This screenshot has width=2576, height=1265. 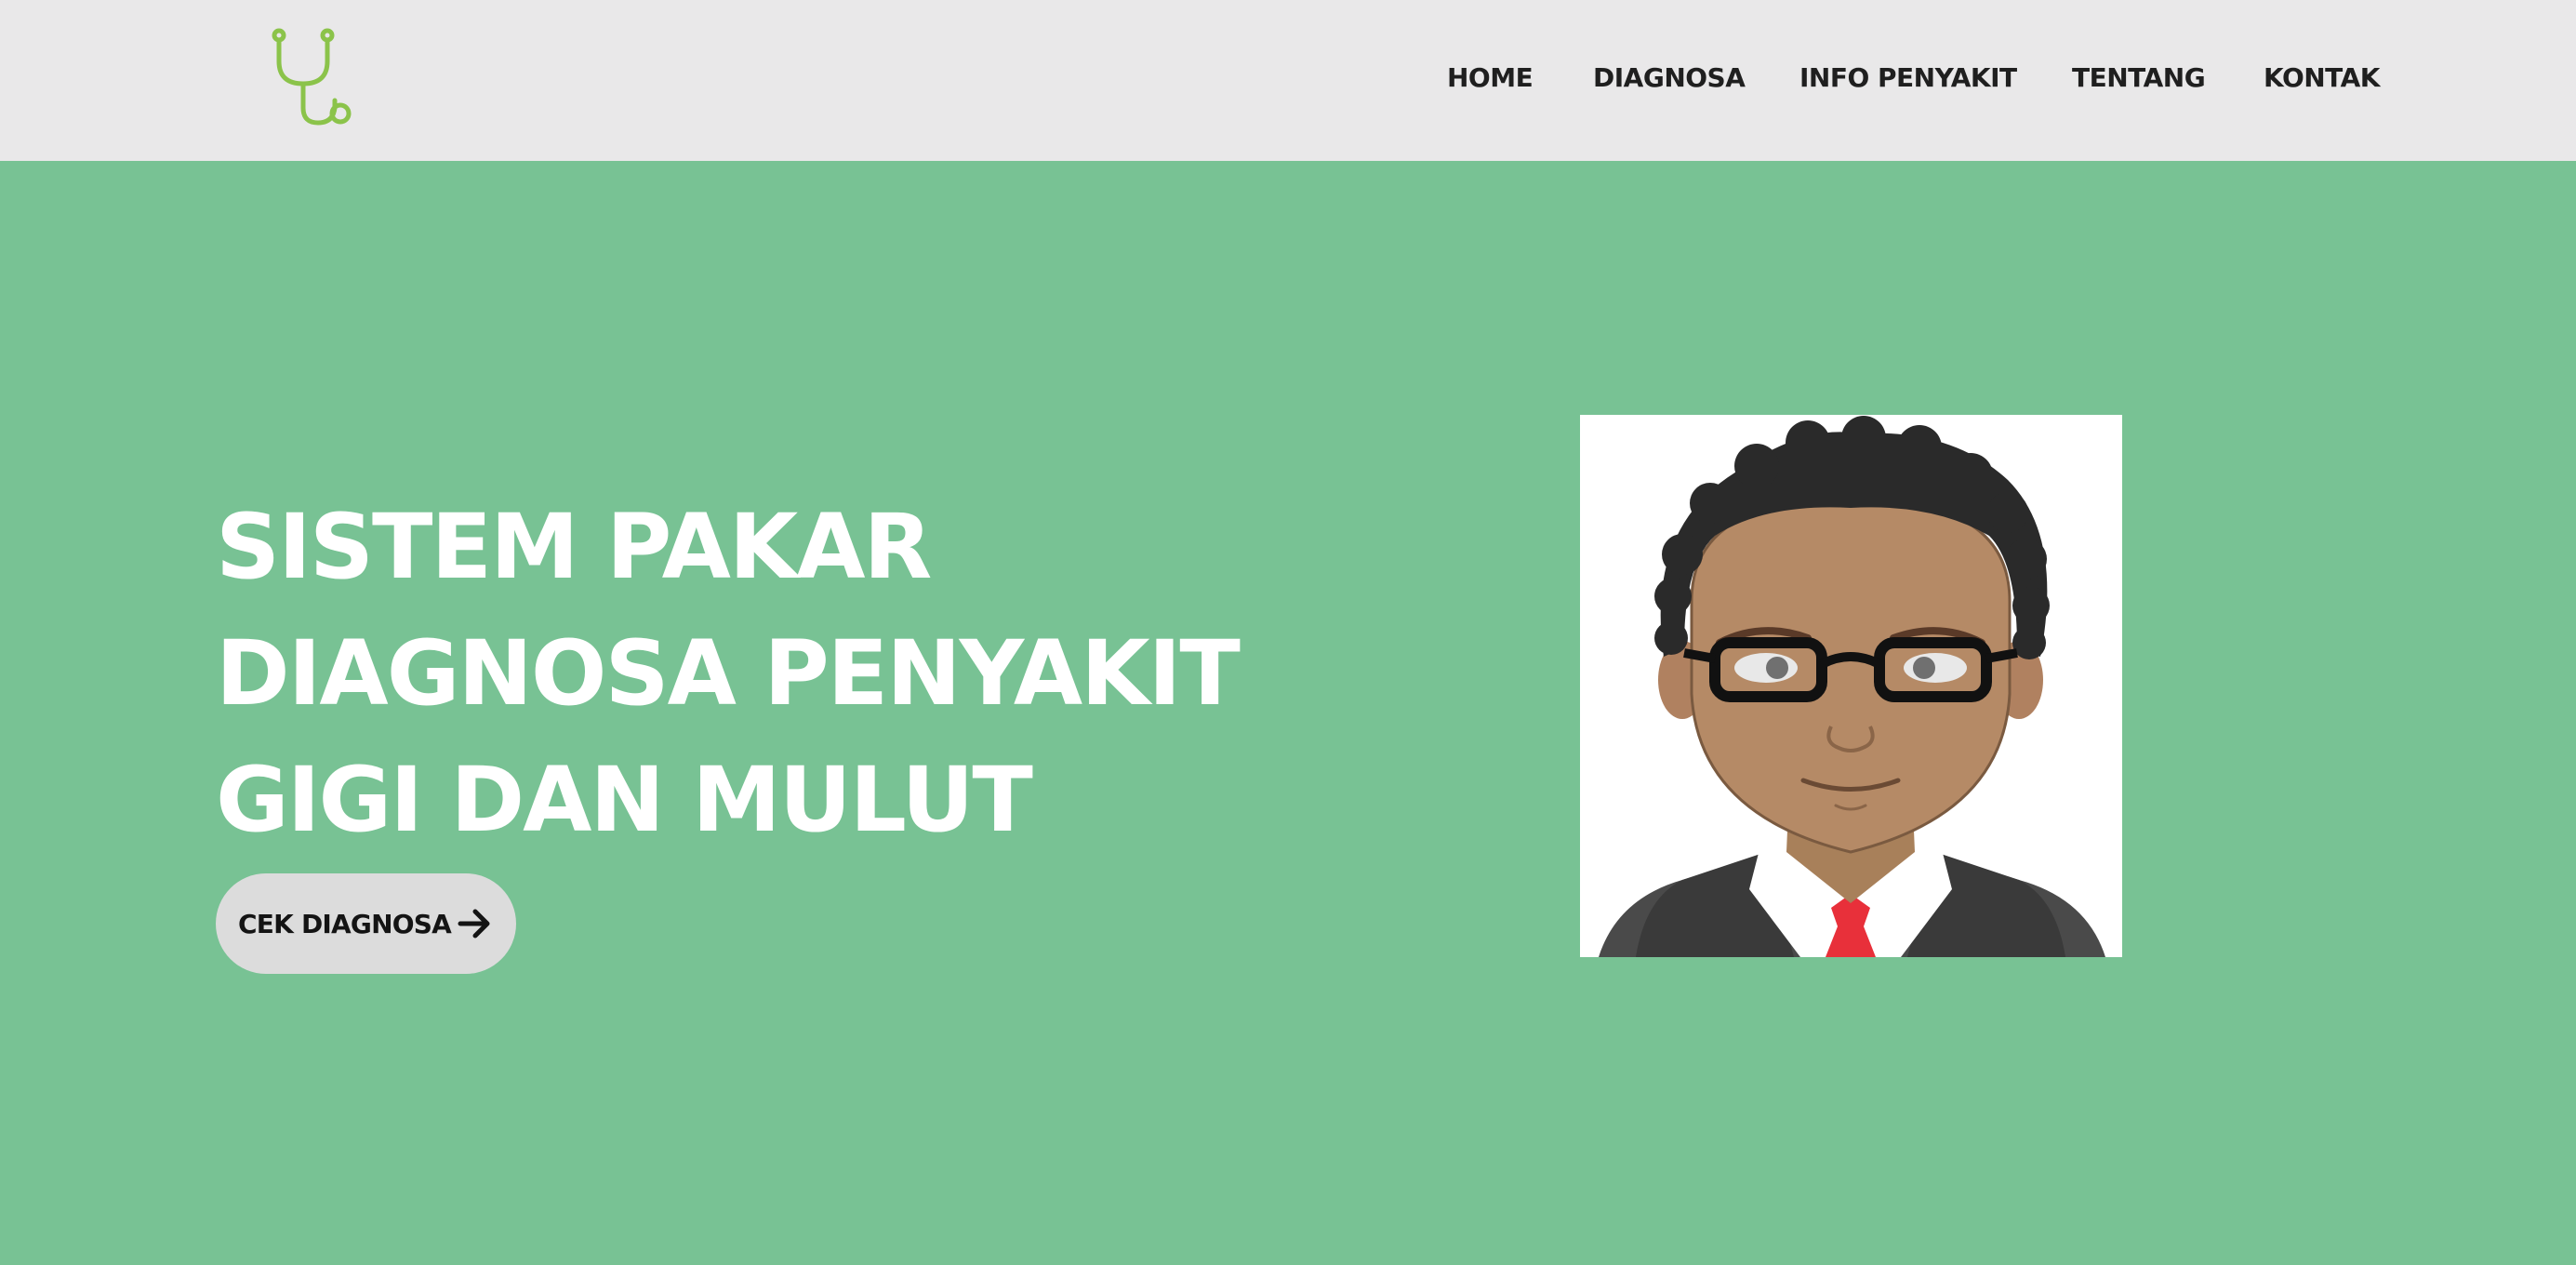 I want to click on arrow-right-icon, so click(x=474, y=924).